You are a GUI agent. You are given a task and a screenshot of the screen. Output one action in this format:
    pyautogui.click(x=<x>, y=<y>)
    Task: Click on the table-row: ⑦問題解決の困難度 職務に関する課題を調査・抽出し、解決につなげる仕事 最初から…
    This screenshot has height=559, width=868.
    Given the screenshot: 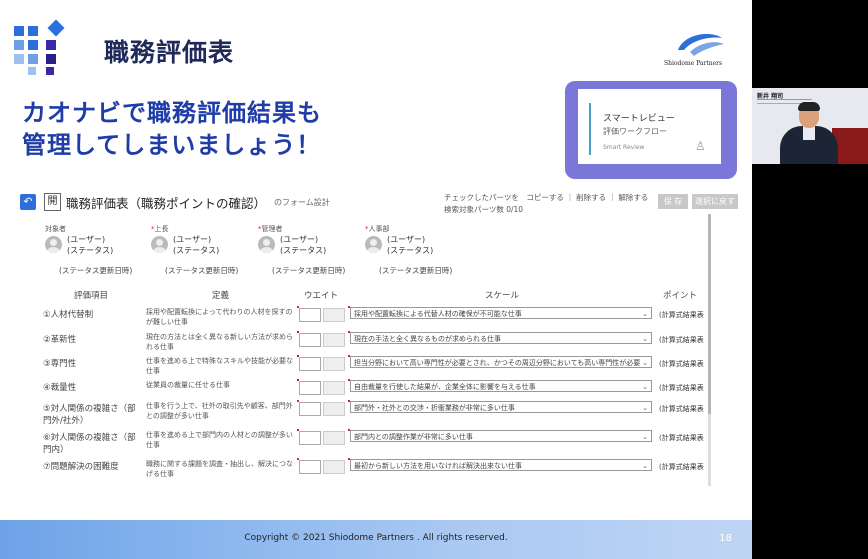 What is the action you would take?
    pyautogui.click(x=354, y=471)
    